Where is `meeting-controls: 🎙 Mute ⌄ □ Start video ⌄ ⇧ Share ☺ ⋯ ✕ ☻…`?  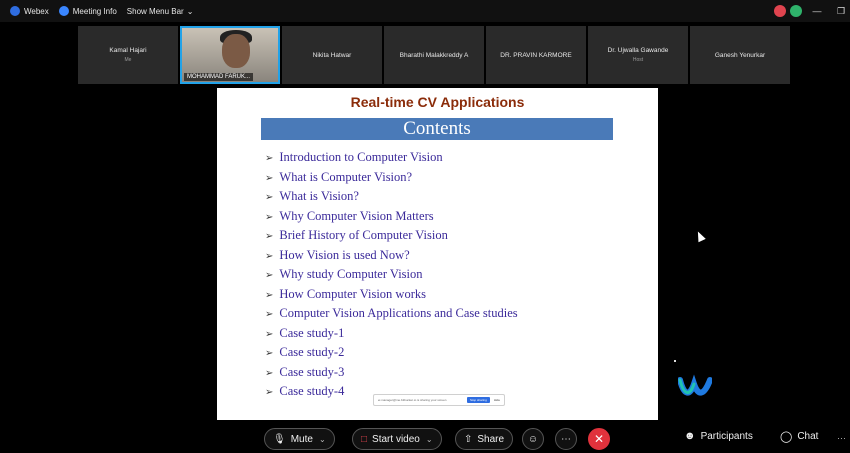 meeting-controls: 🎙 Mute ⌄ □ Start video ⌄ ⇧ Share ☺ ⋯ ✕ ☻… is located at coordinates (425, 439).